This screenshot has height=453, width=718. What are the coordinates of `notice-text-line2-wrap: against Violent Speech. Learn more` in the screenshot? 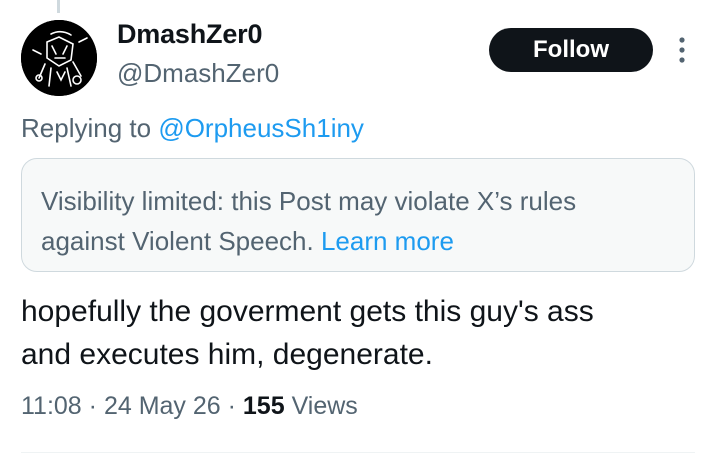 It's located at (358, 241).